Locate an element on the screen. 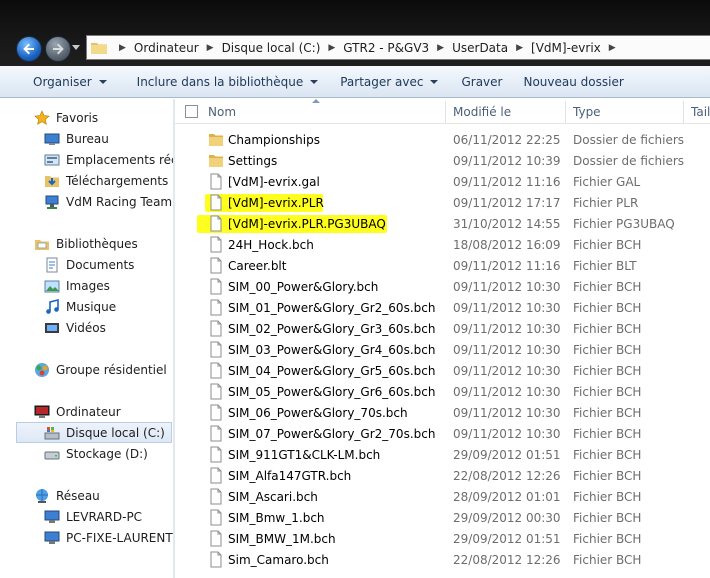 The width and height of the screenshot is (710, 578). nav-local-disk: Disque local (C:) is located at coordinates (94, 432).